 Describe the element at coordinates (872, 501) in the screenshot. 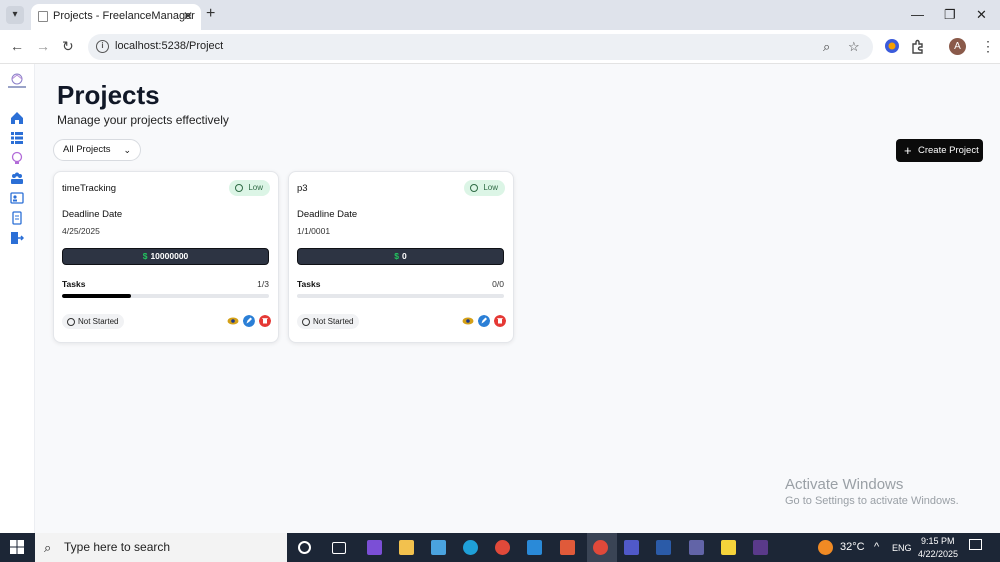

I see `activate-windows-subtitle: Go to Settings to activate Windows.` at that location.